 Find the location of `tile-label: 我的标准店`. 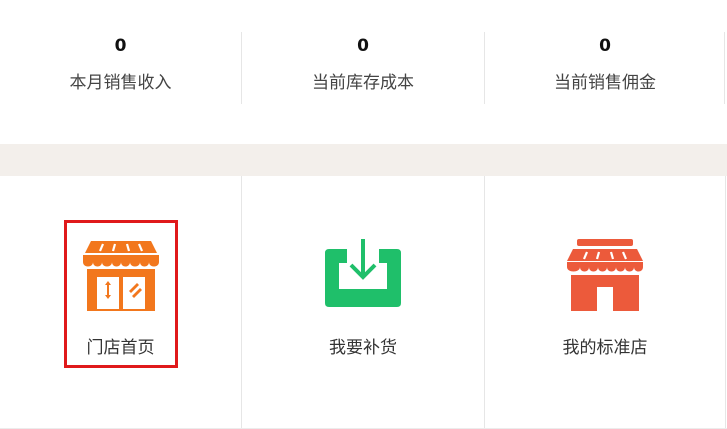

tile-label: 我的标准店 is located at coordinates (605, 348).